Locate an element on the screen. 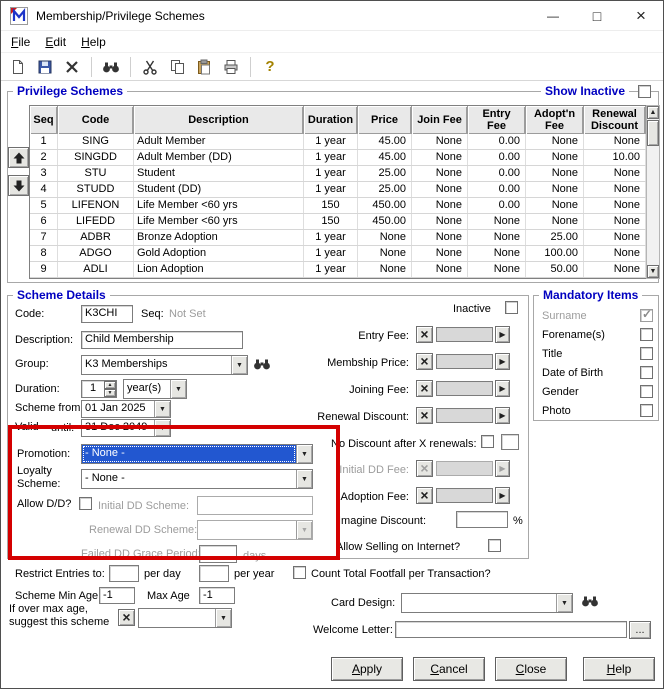 This screenshot has height=691, width=666. maximize-button is located at coordinates (597, 16).